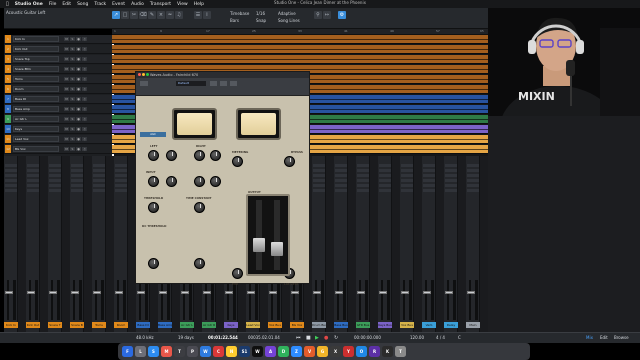 The image size is (640, 360). I want to click on mute-tool-button: ×, so click(161, 15).